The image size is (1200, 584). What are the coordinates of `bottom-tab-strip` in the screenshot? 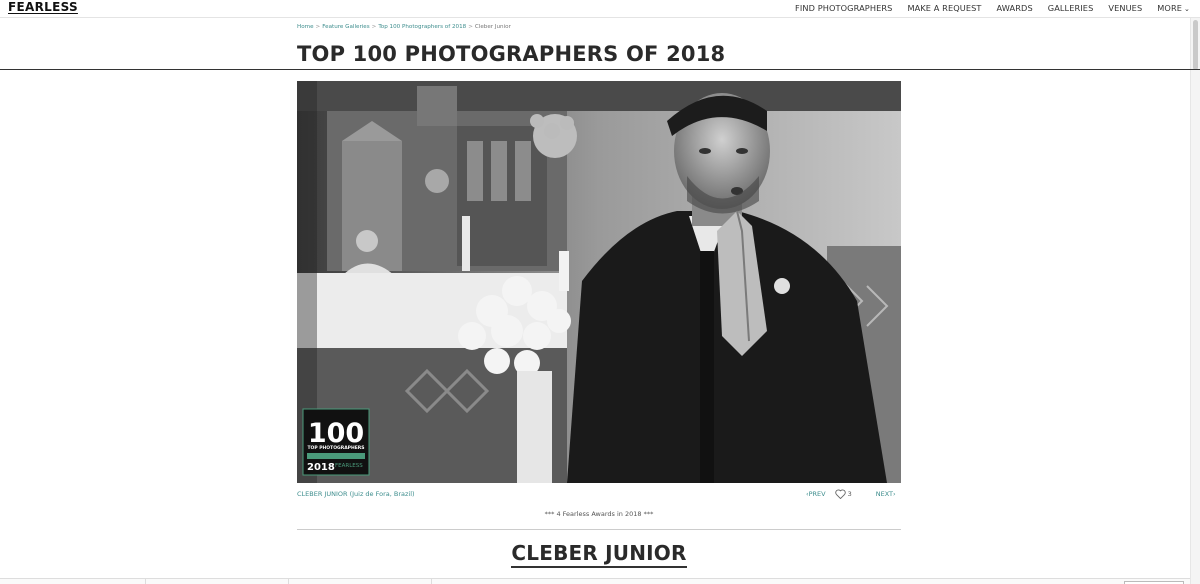 It's located at (595, 581).